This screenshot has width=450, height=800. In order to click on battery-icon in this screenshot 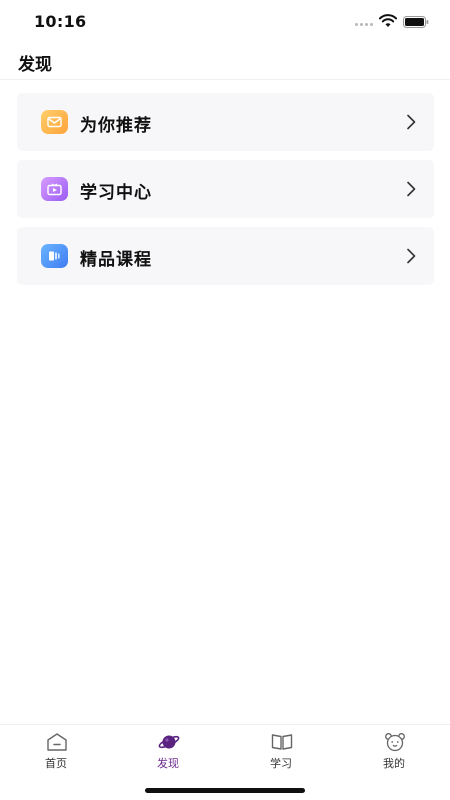, I will do `click(416, 22)`.